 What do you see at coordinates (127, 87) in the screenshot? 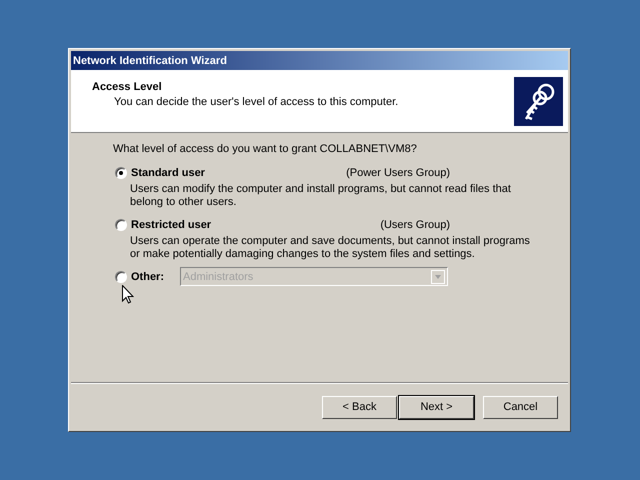
I see `page-title: Access Level` at bounding box center [127, 87].